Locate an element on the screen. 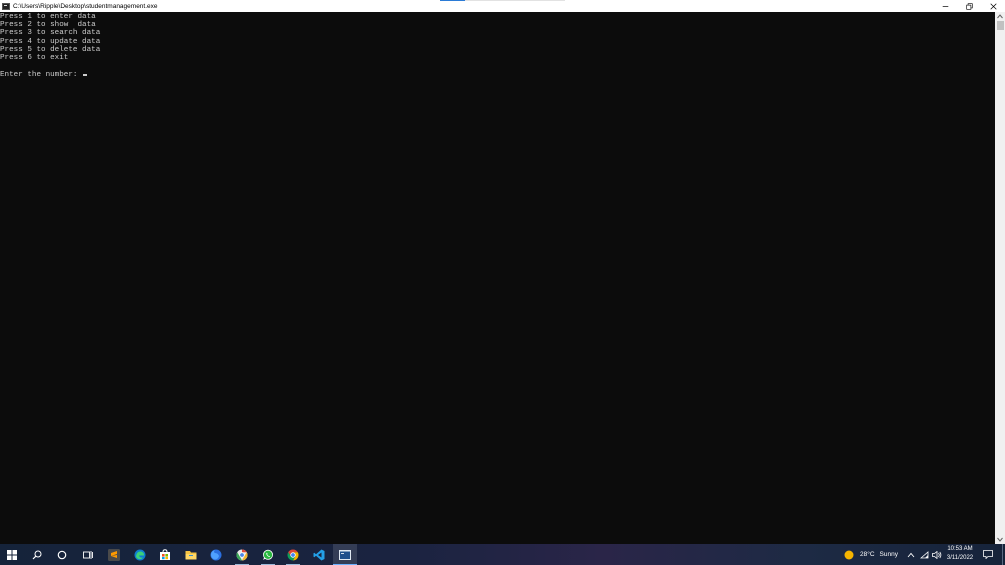 Image resolution: width=1005 pixels, height=565 pixels. console-prompt: Enter the number: is located at coordinates (41, 74).